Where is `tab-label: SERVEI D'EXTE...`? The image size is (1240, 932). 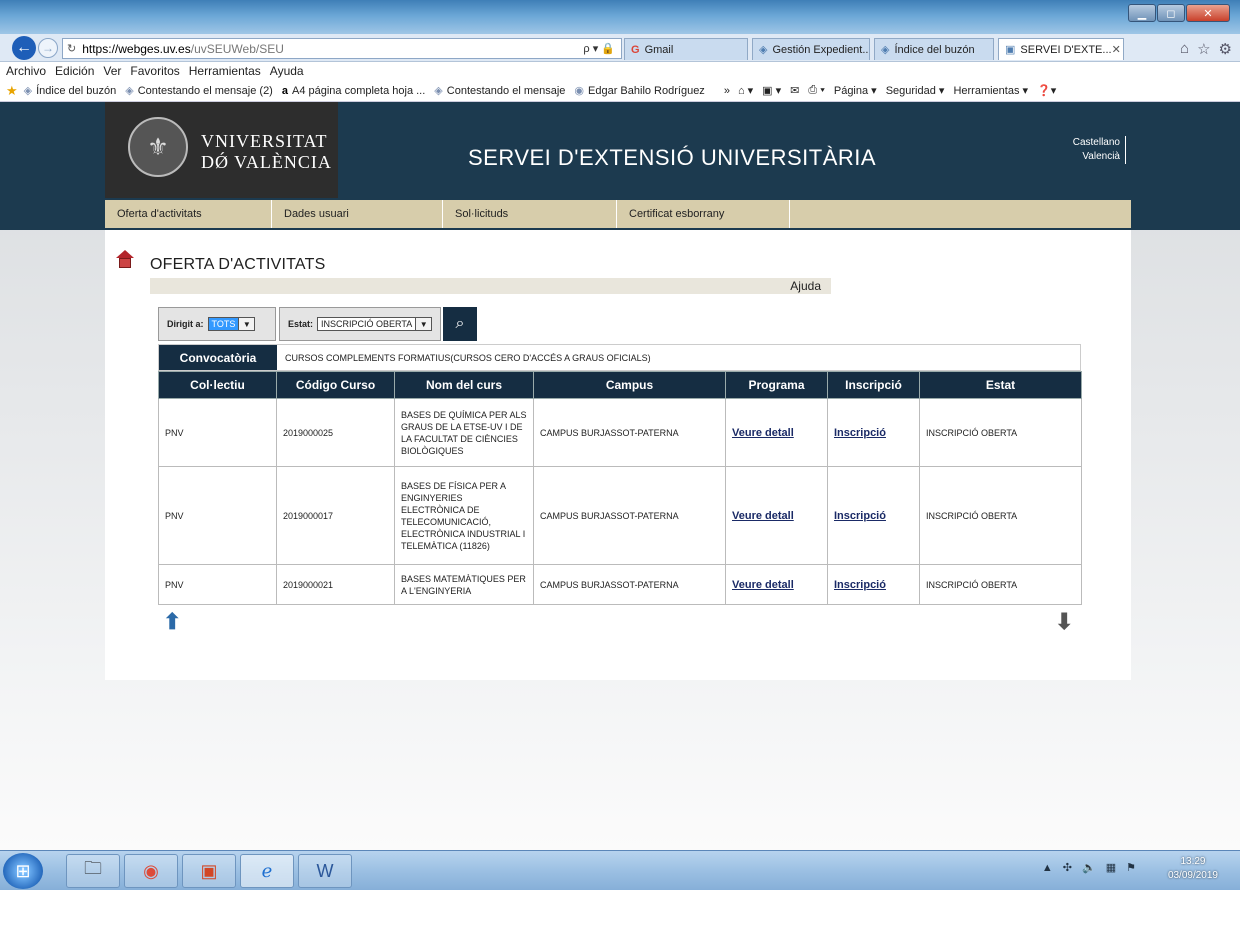
tab-label: SERVEI D'EXTE... is located at coordinates (1066, 49).